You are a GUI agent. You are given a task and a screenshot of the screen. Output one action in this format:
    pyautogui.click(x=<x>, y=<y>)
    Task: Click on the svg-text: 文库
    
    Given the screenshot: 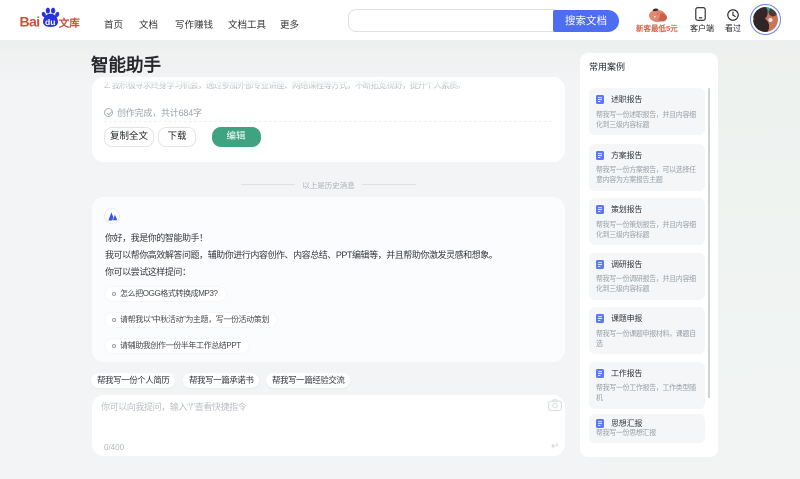 What is the action you would take?
    pyautogui.click(x=69, y=22)
    